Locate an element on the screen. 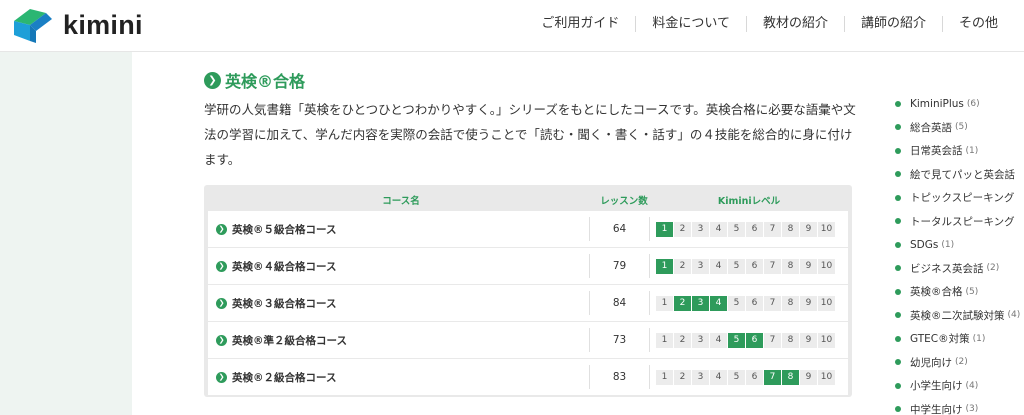 The height and width of the screenshot is (415, 1024). section-heading: ❯ 英検®合格 is located at coordinates (254, 80).